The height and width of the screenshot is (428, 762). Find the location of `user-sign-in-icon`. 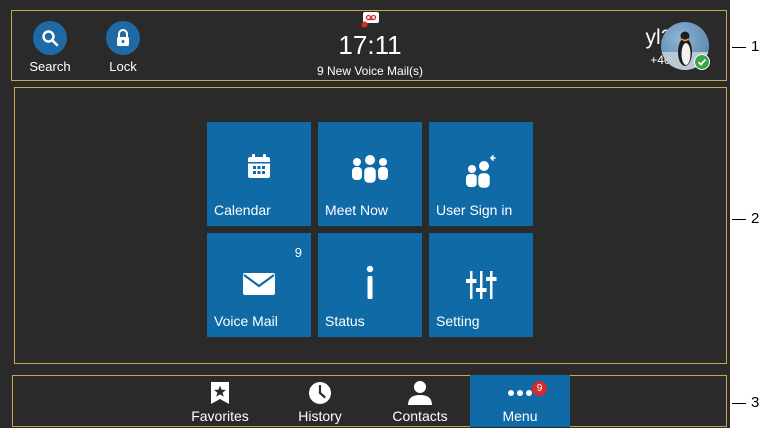

user-sign-in-icon is located at coordinates (481, 172).